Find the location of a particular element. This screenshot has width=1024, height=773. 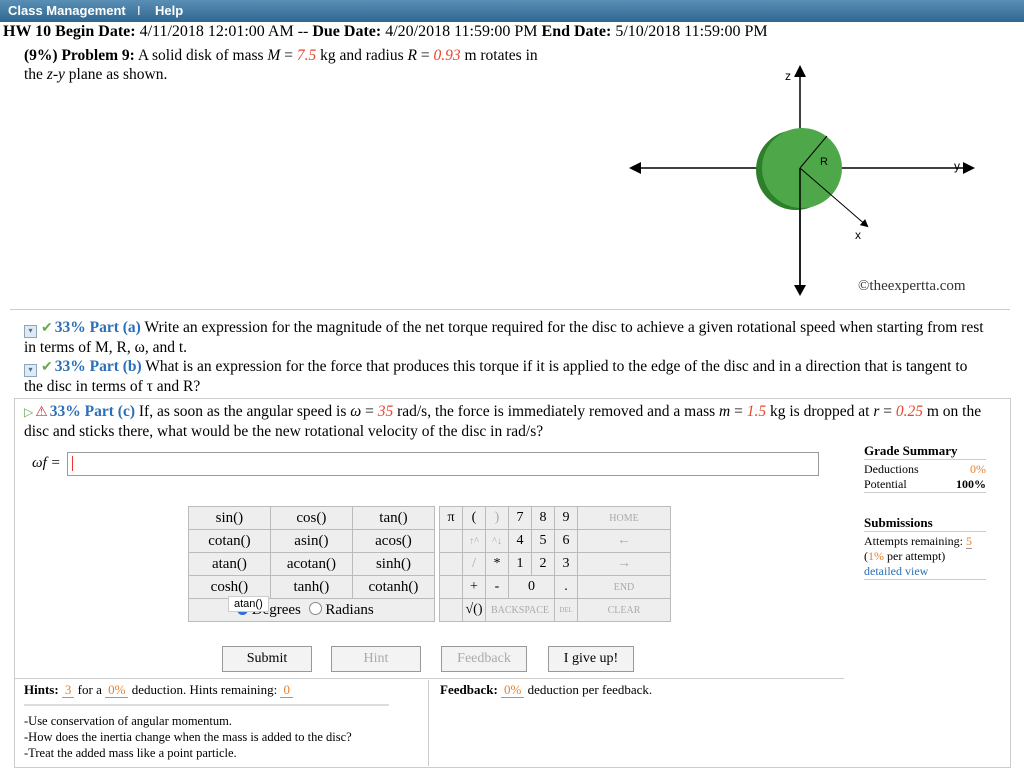

detailed-view-link: detailed view is located at coordinates (925, 572).